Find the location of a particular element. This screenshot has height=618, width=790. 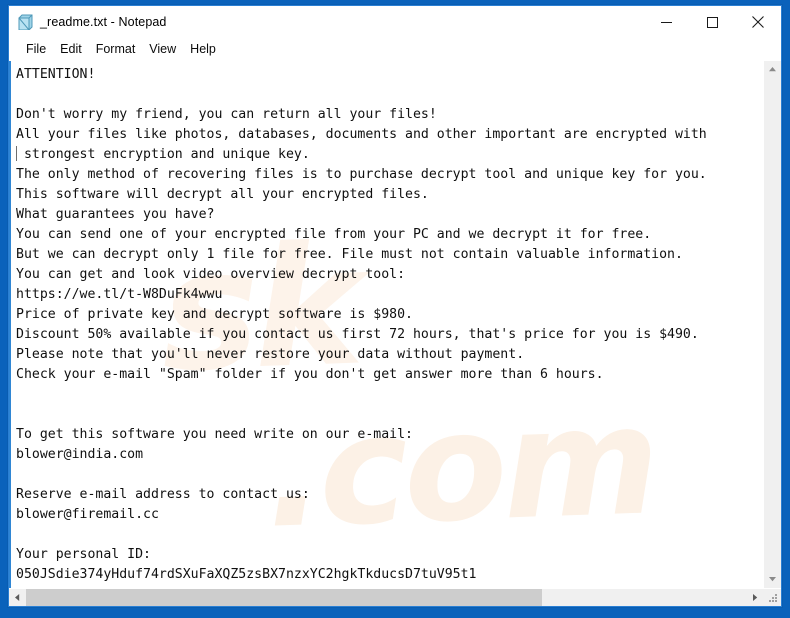

menu-item-help: Help is located at coordinates (203, 49).